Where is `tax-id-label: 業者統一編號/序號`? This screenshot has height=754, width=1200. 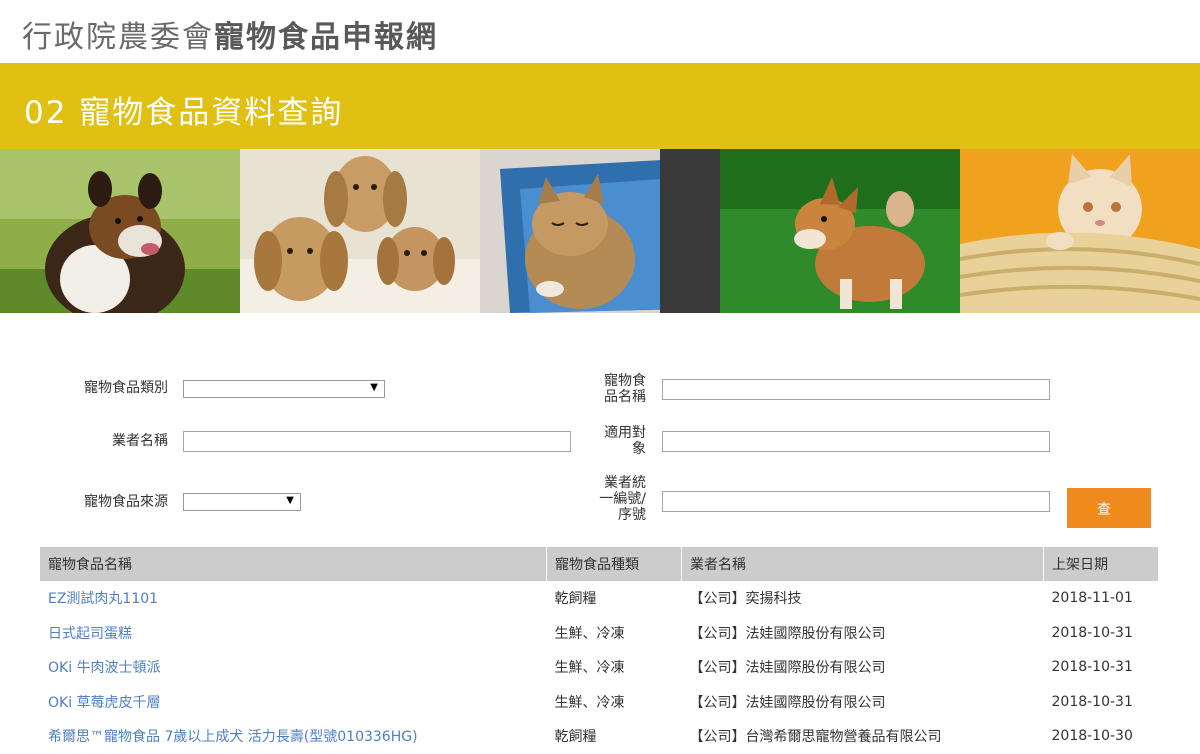
tax-id-label: 業者統一編號/序號 is located at coordinates (622, 499).